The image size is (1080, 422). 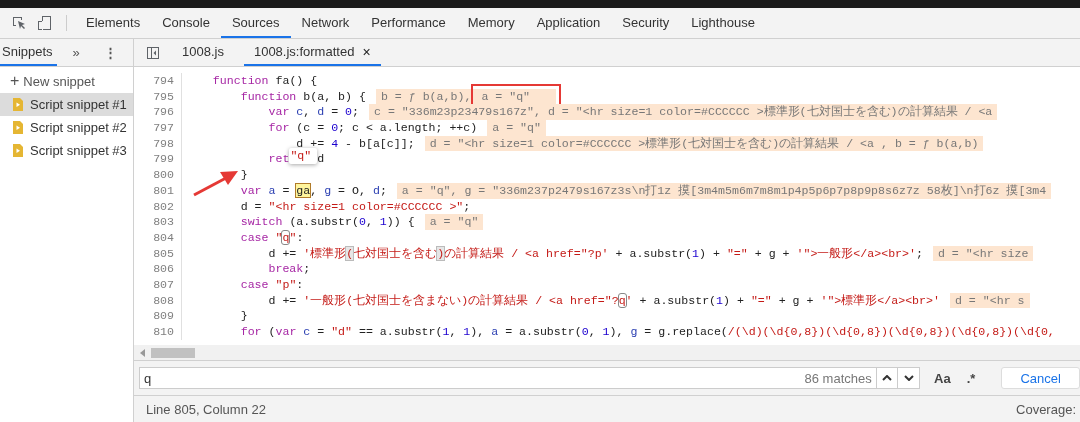 I want to click on code-line: d, so click(x=321, y=159).